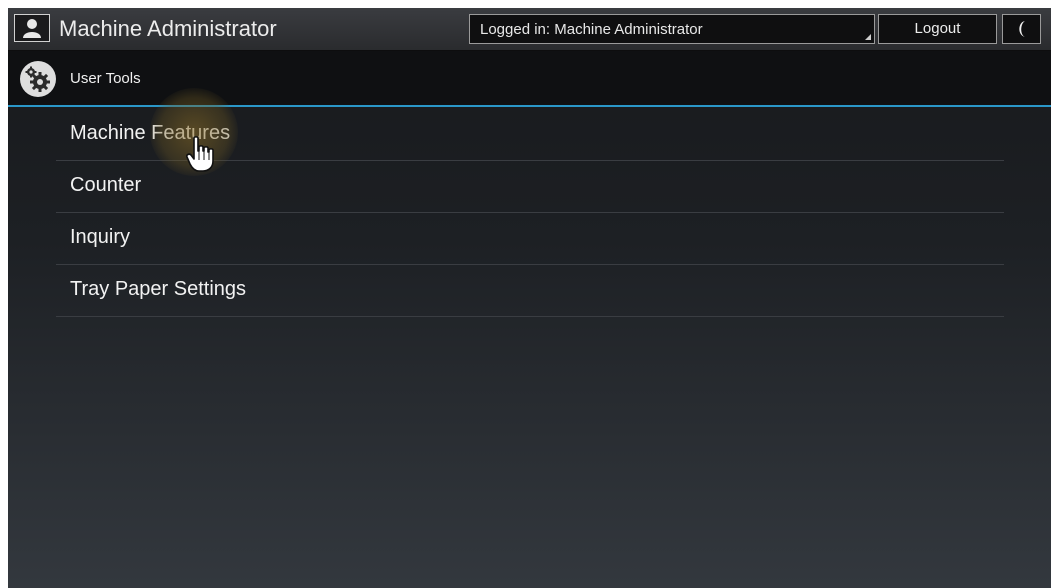 This screenshot has width=1051, height=588. What do you see at coordinates (530, 239) in the screenshot?
I see `menu-item-inquiry: Inquiry` at bounding box center [530, 239].